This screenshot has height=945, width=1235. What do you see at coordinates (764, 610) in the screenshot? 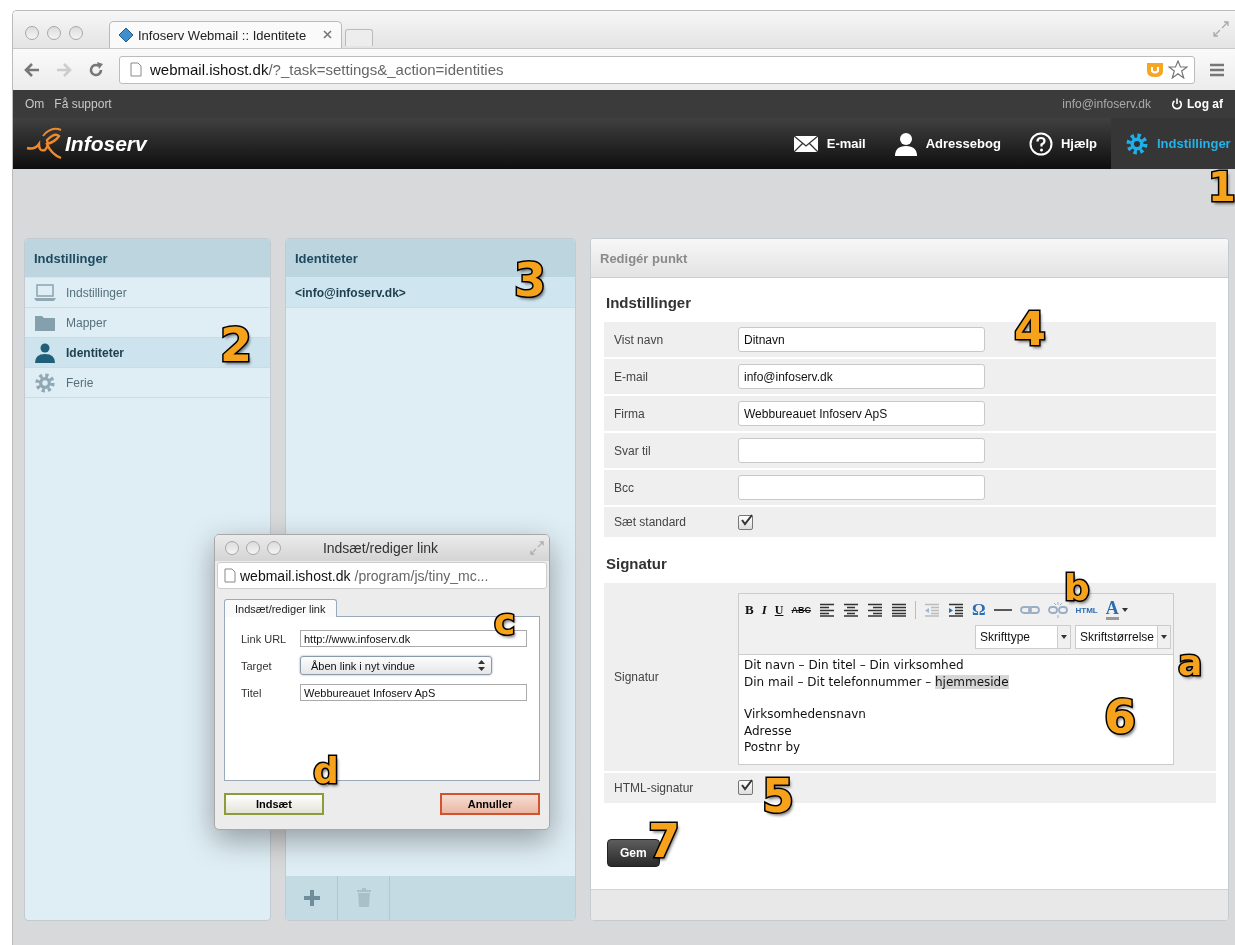
I see `italic-button: I` at bounding box center [764, 610].